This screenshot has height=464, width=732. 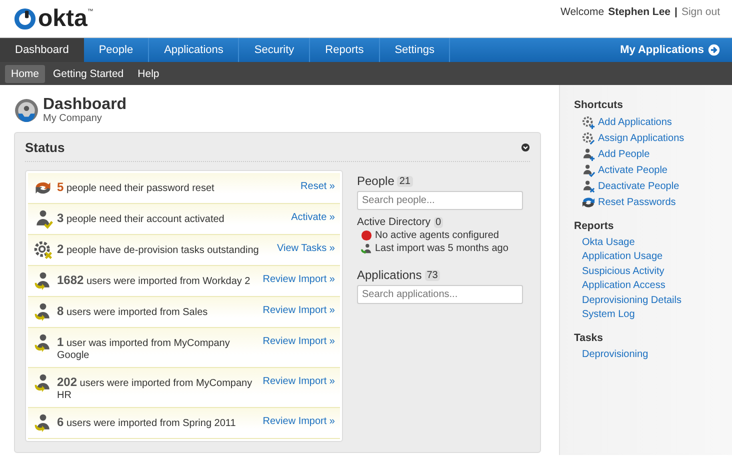 What do you see at coordinates (389, 275) in the screenshot?
I see `applications-heading: Applications` at bounding box center [389, 275].